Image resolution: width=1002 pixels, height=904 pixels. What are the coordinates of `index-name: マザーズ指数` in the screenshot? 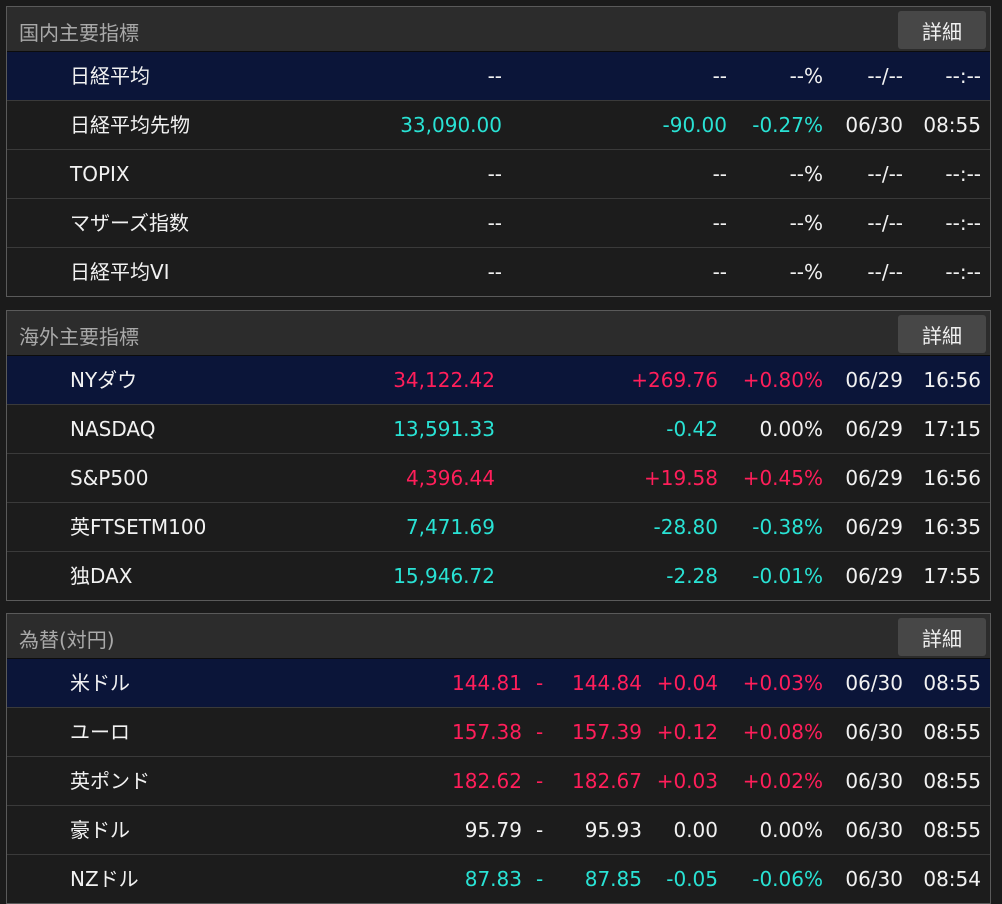 It's located at (129, 223).